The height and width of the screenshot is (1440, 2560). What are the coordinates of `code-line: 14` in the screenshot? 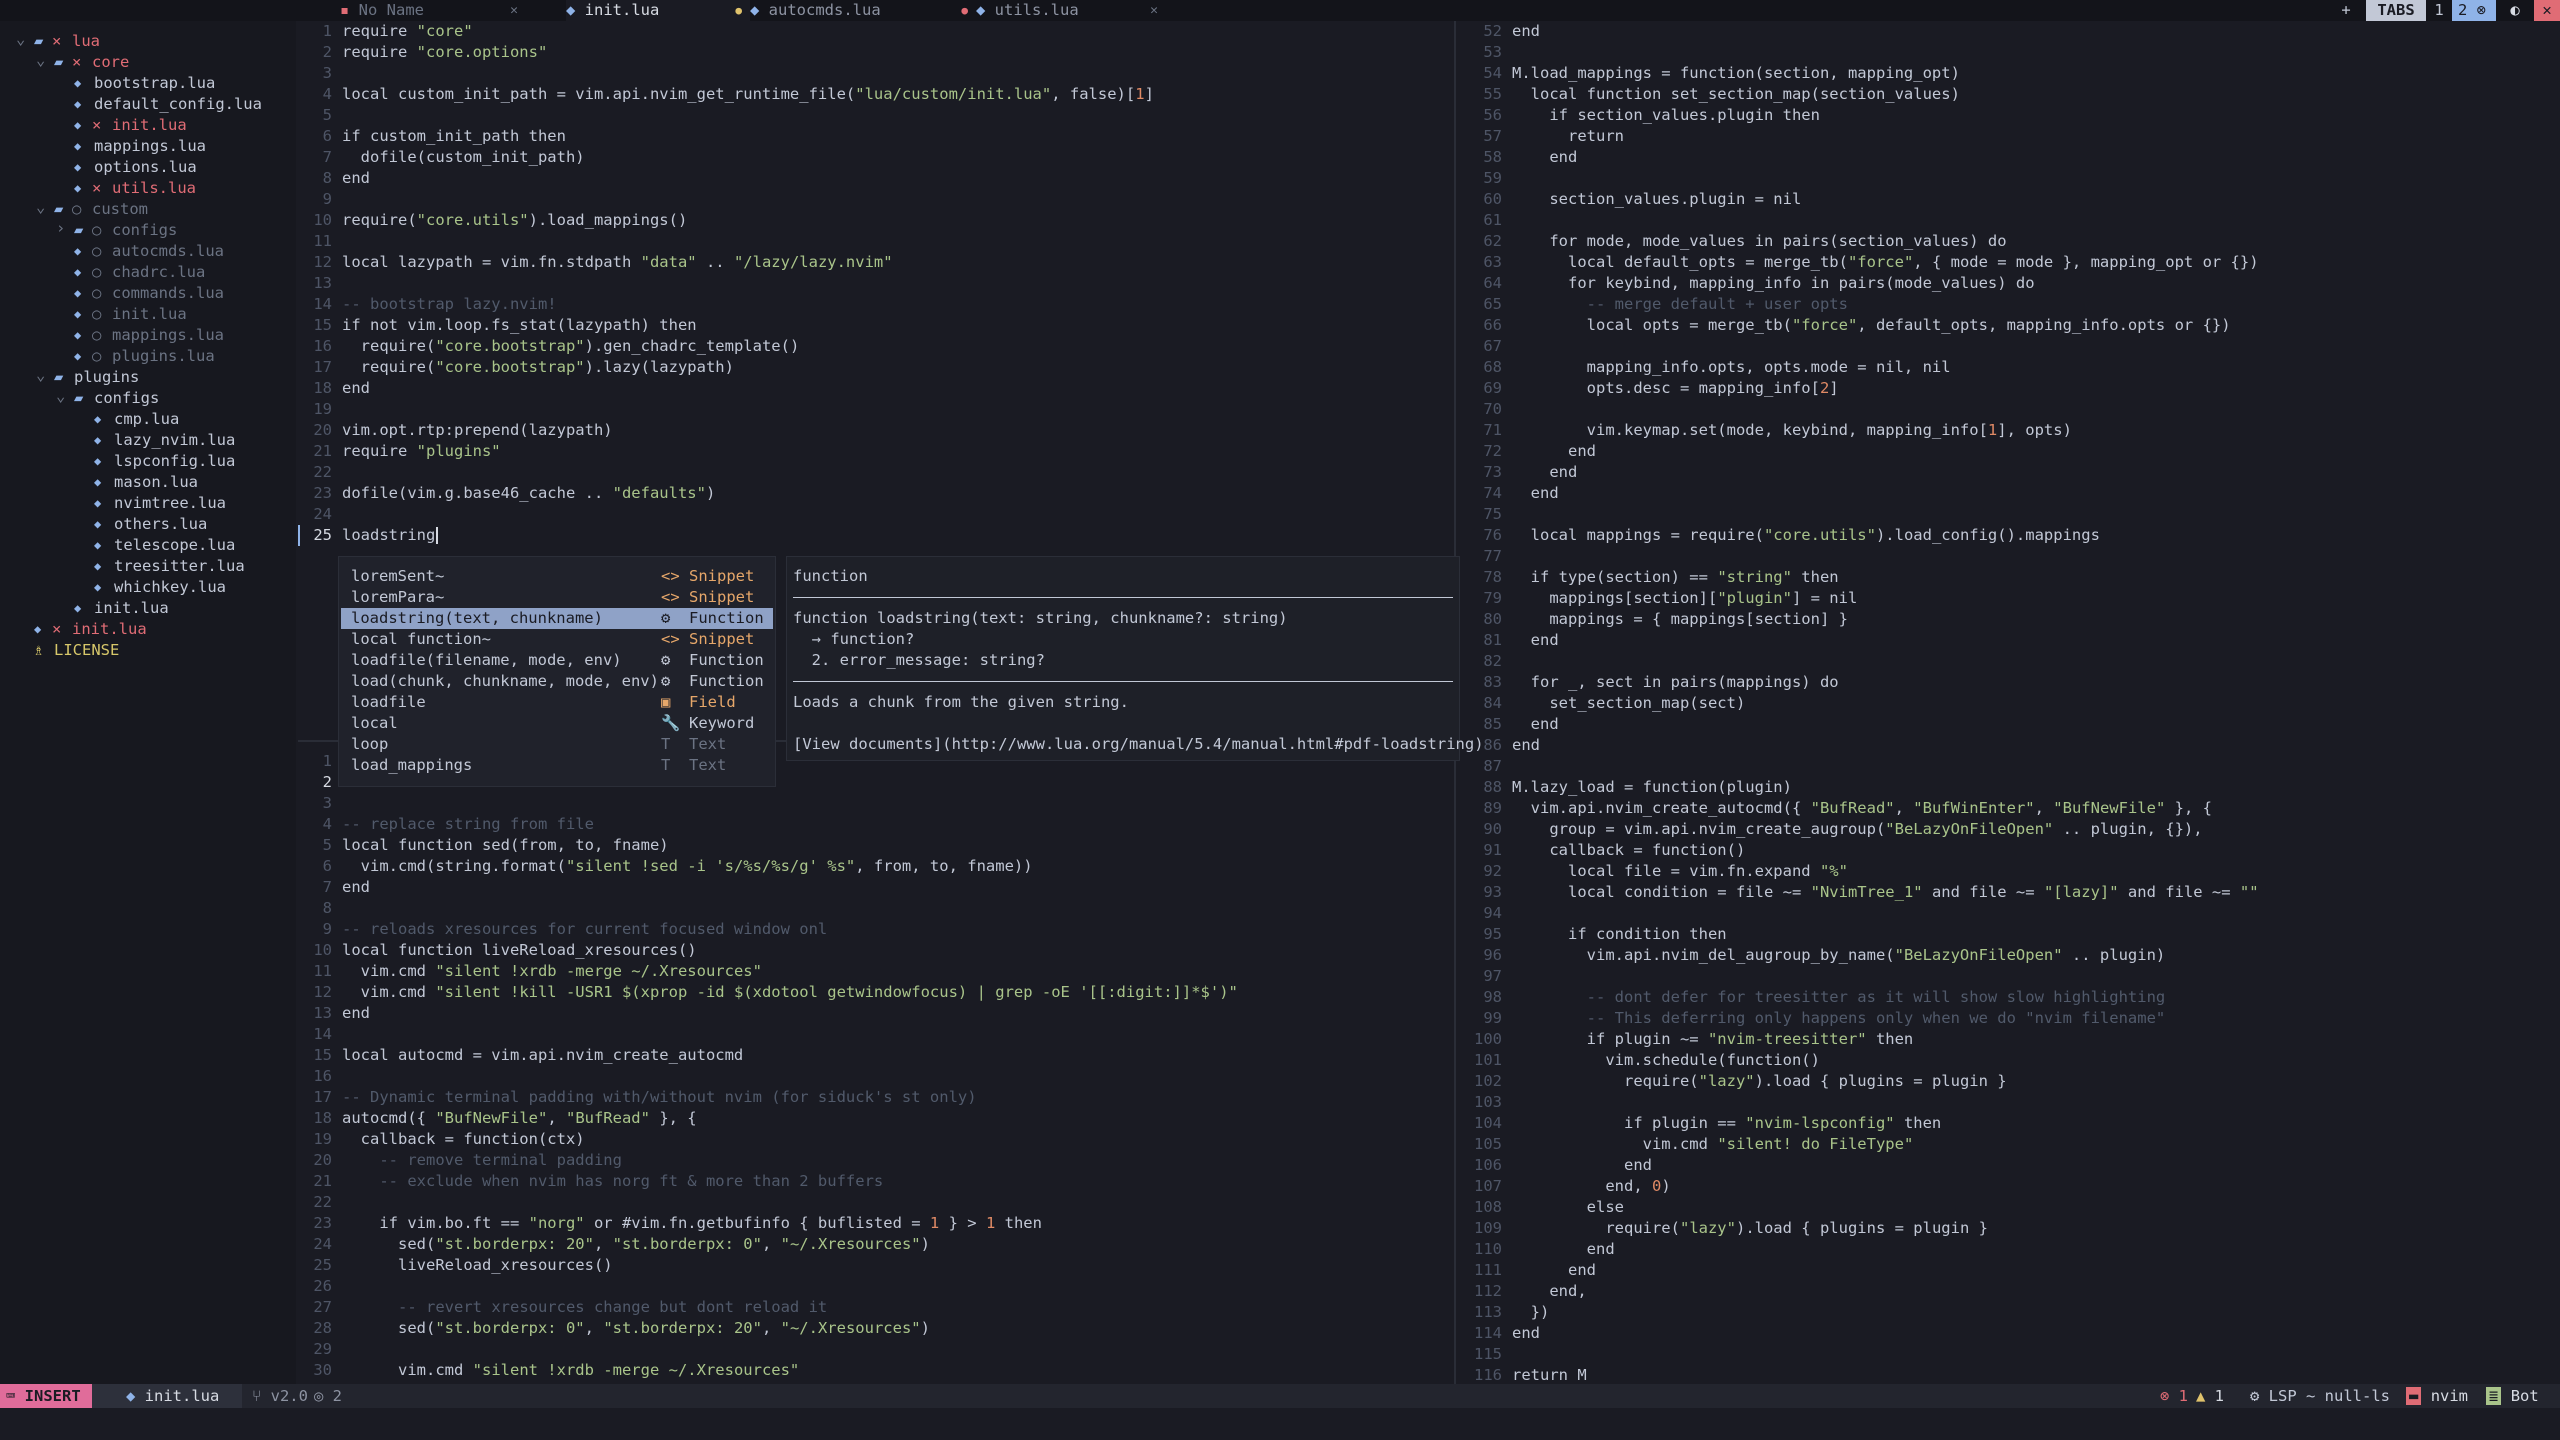 It's located at (876, 1034).